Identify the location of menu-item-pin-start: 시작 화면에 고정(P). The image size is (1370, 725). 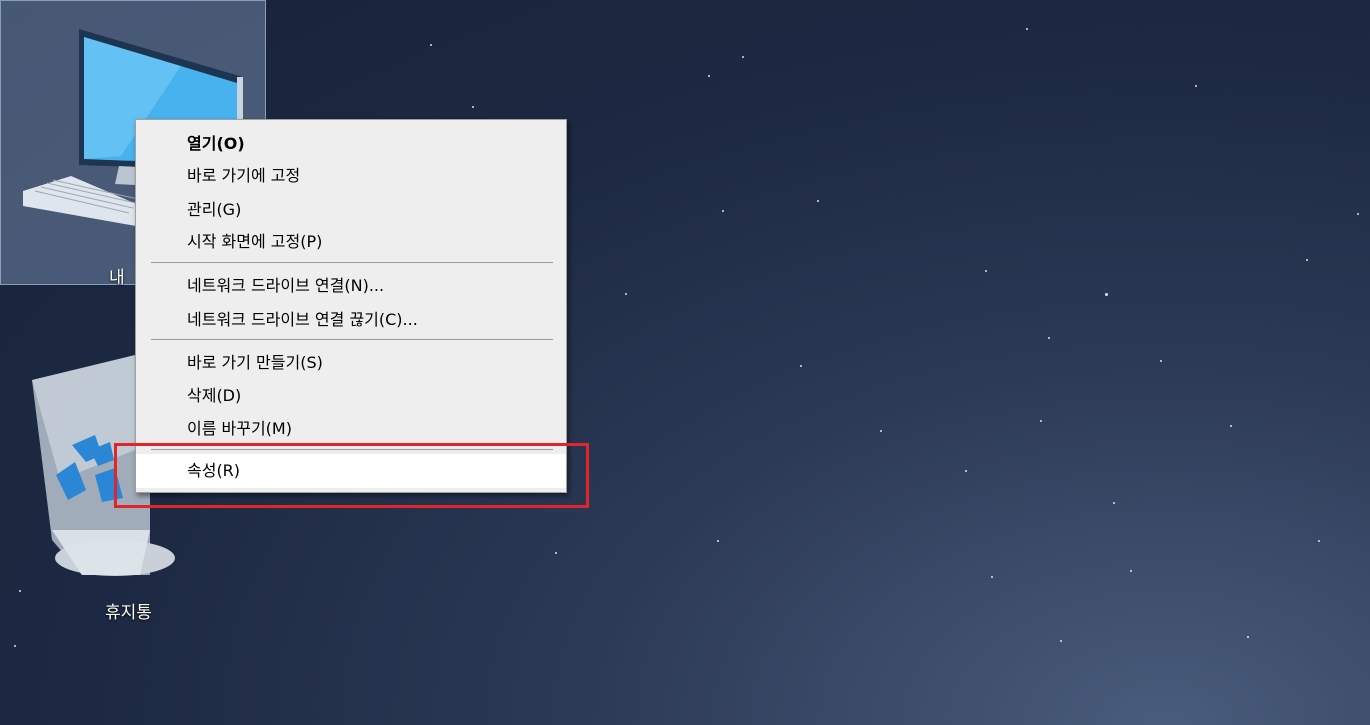
(351, 242).